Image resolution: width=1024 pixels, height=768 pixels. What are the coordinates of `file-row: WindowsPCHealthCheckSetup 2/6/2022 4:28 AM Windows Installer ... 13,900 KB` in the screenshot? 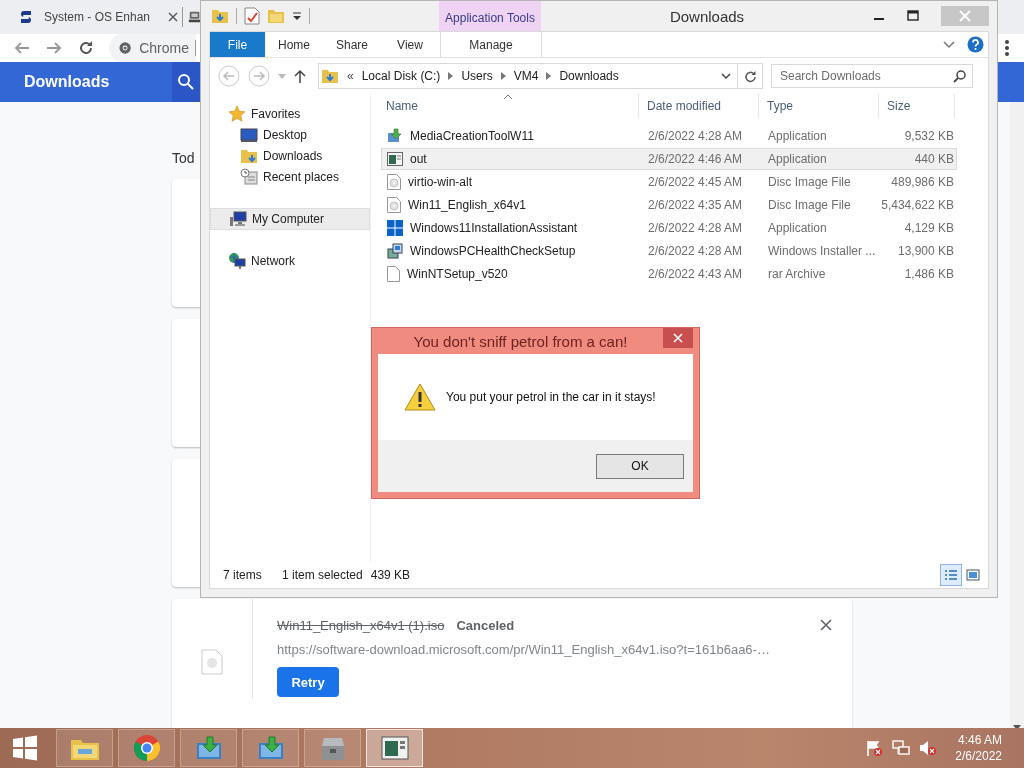 It's located at (669, 251).